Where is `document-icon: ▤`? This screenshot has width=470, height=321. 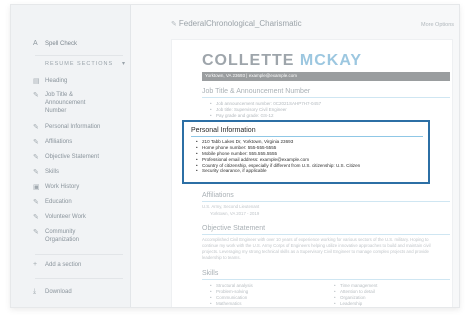
document-icon: ▤ is located at coordinates (36, 81).